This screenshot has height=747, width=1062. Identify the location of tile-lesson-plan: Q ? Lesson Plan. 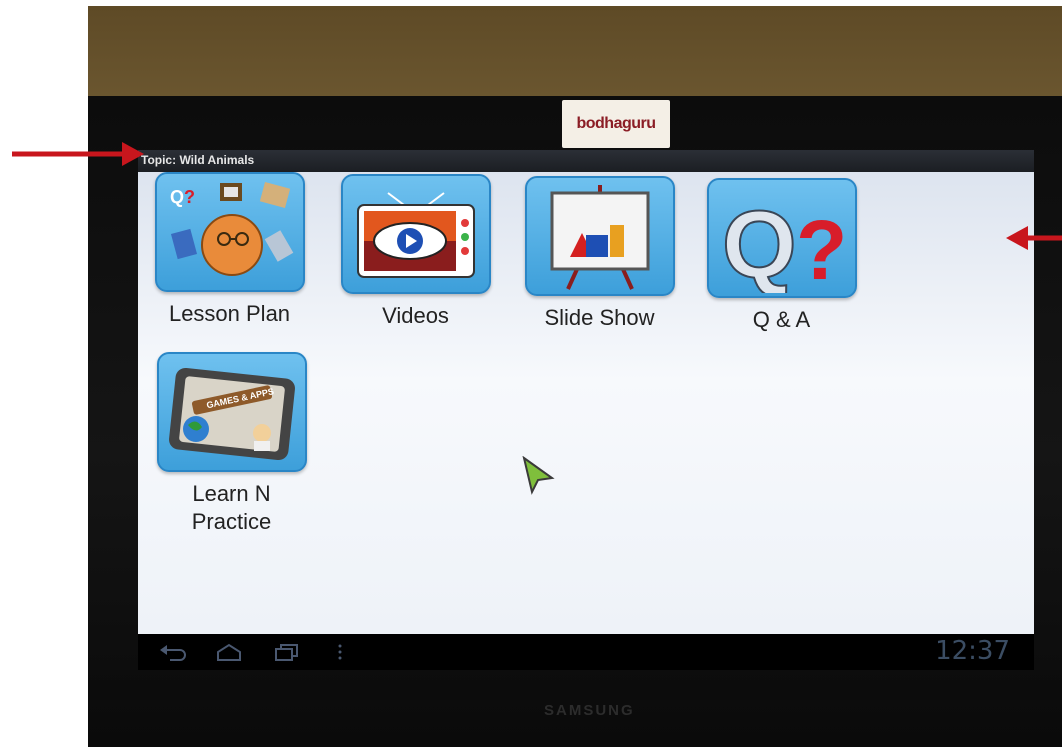
(229, 250).